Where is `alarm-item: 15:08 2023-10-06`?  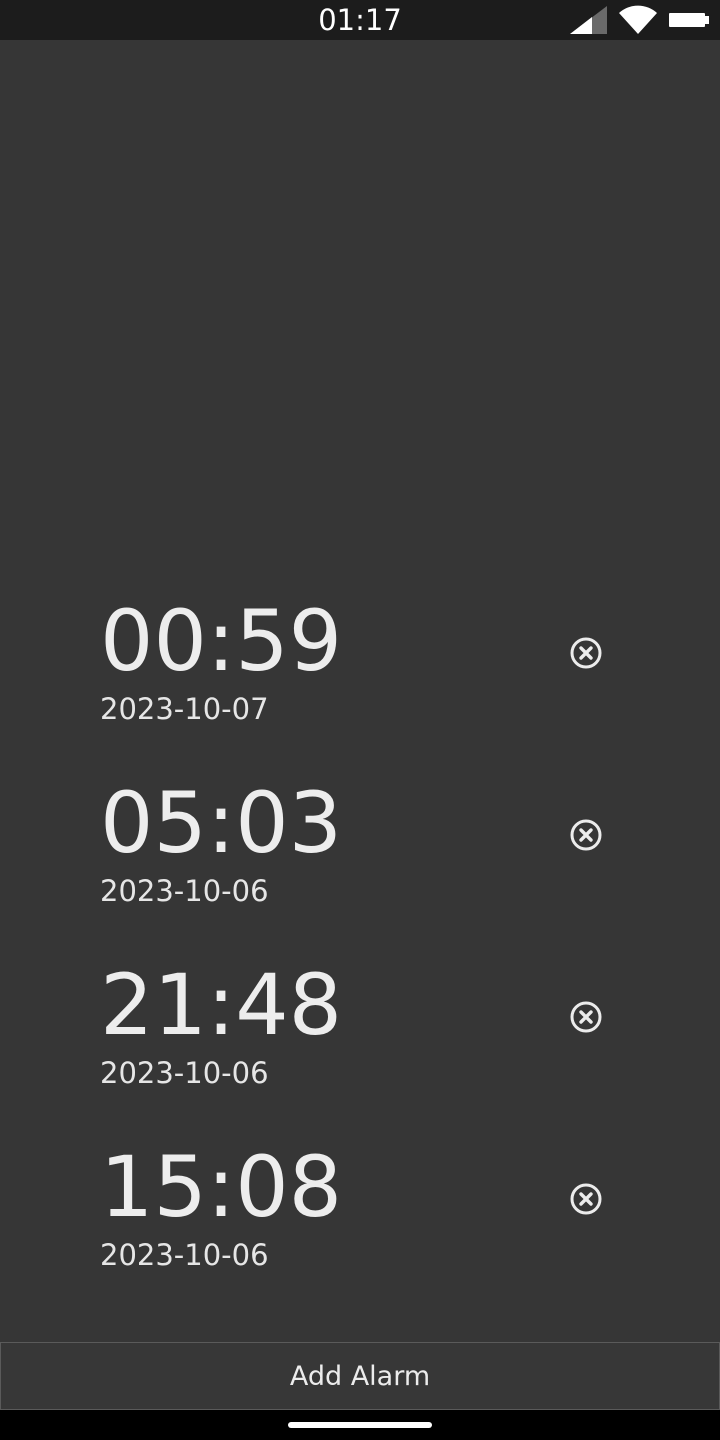
alarm-item: 15:08 2023-10-06 is located at coordinates (360, 1229).